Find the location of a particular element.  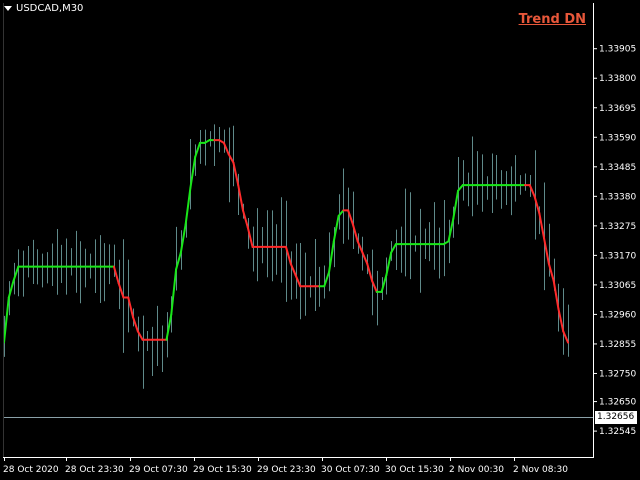

time-tick-label: 2 Nov 08:30 is located at coordinates (540, 470).